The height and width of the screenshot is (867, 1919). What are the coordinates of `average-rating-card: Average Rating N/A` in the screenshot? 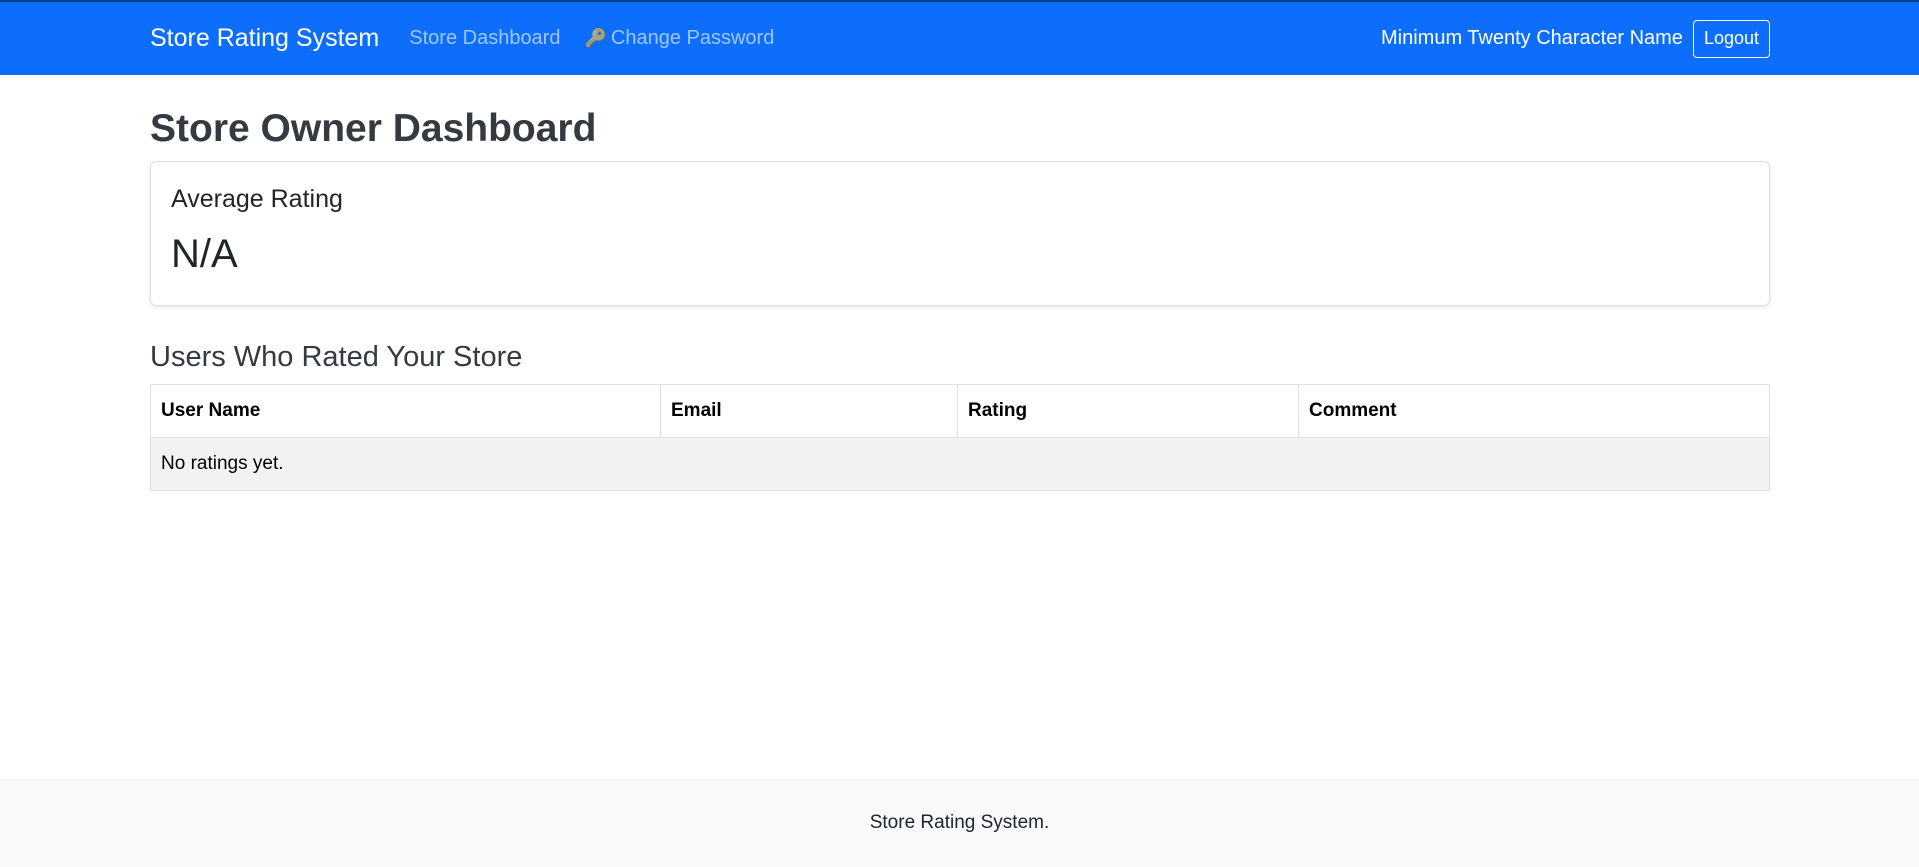 It's located at (960, 233).